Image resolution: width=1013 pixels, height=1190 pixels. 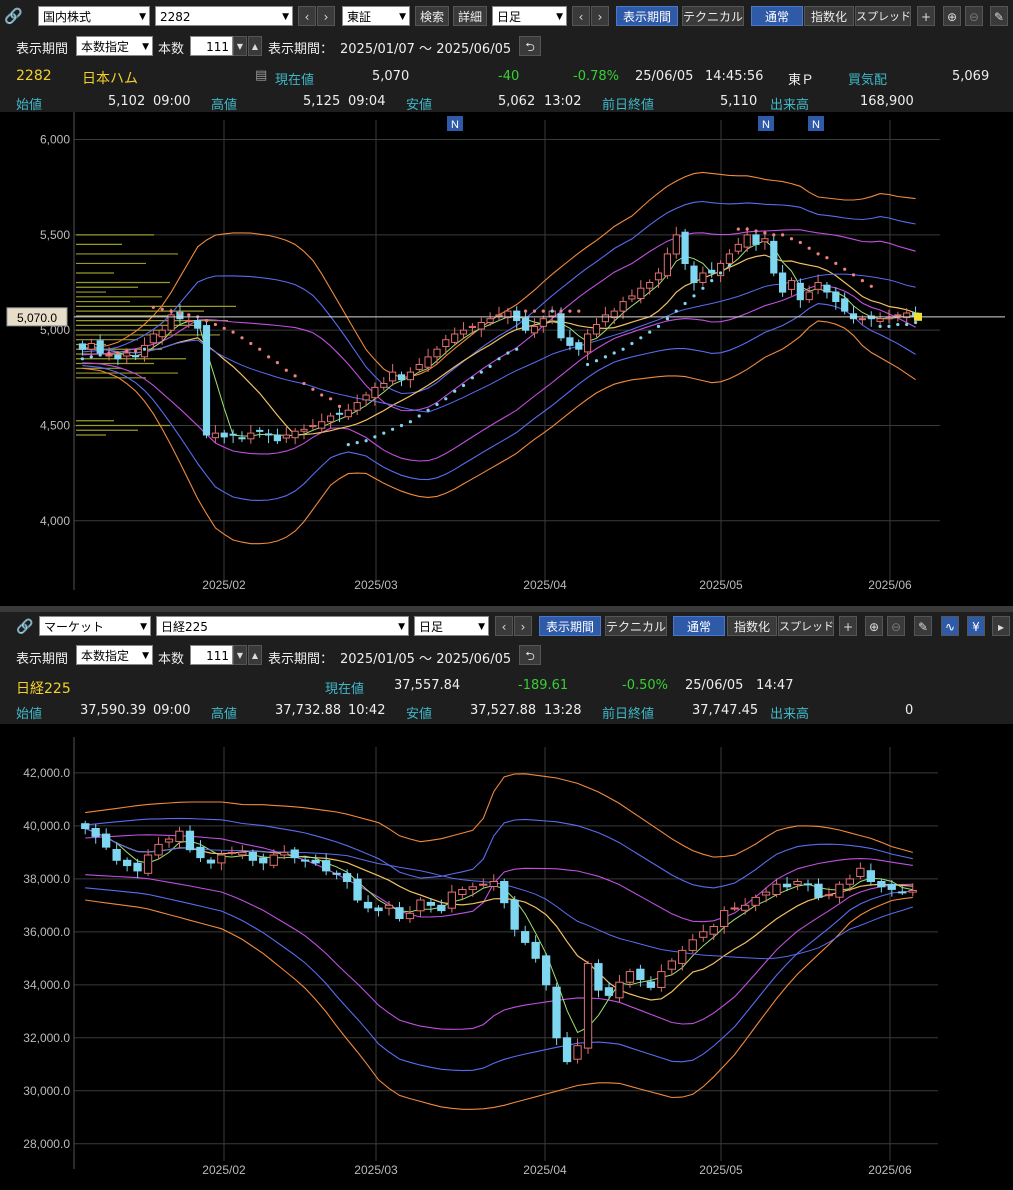 What do you see at coordinates (376, 16) in the screenshot?
I see `exchange-select: 東証 ▼` at bounding box center [376, 16].